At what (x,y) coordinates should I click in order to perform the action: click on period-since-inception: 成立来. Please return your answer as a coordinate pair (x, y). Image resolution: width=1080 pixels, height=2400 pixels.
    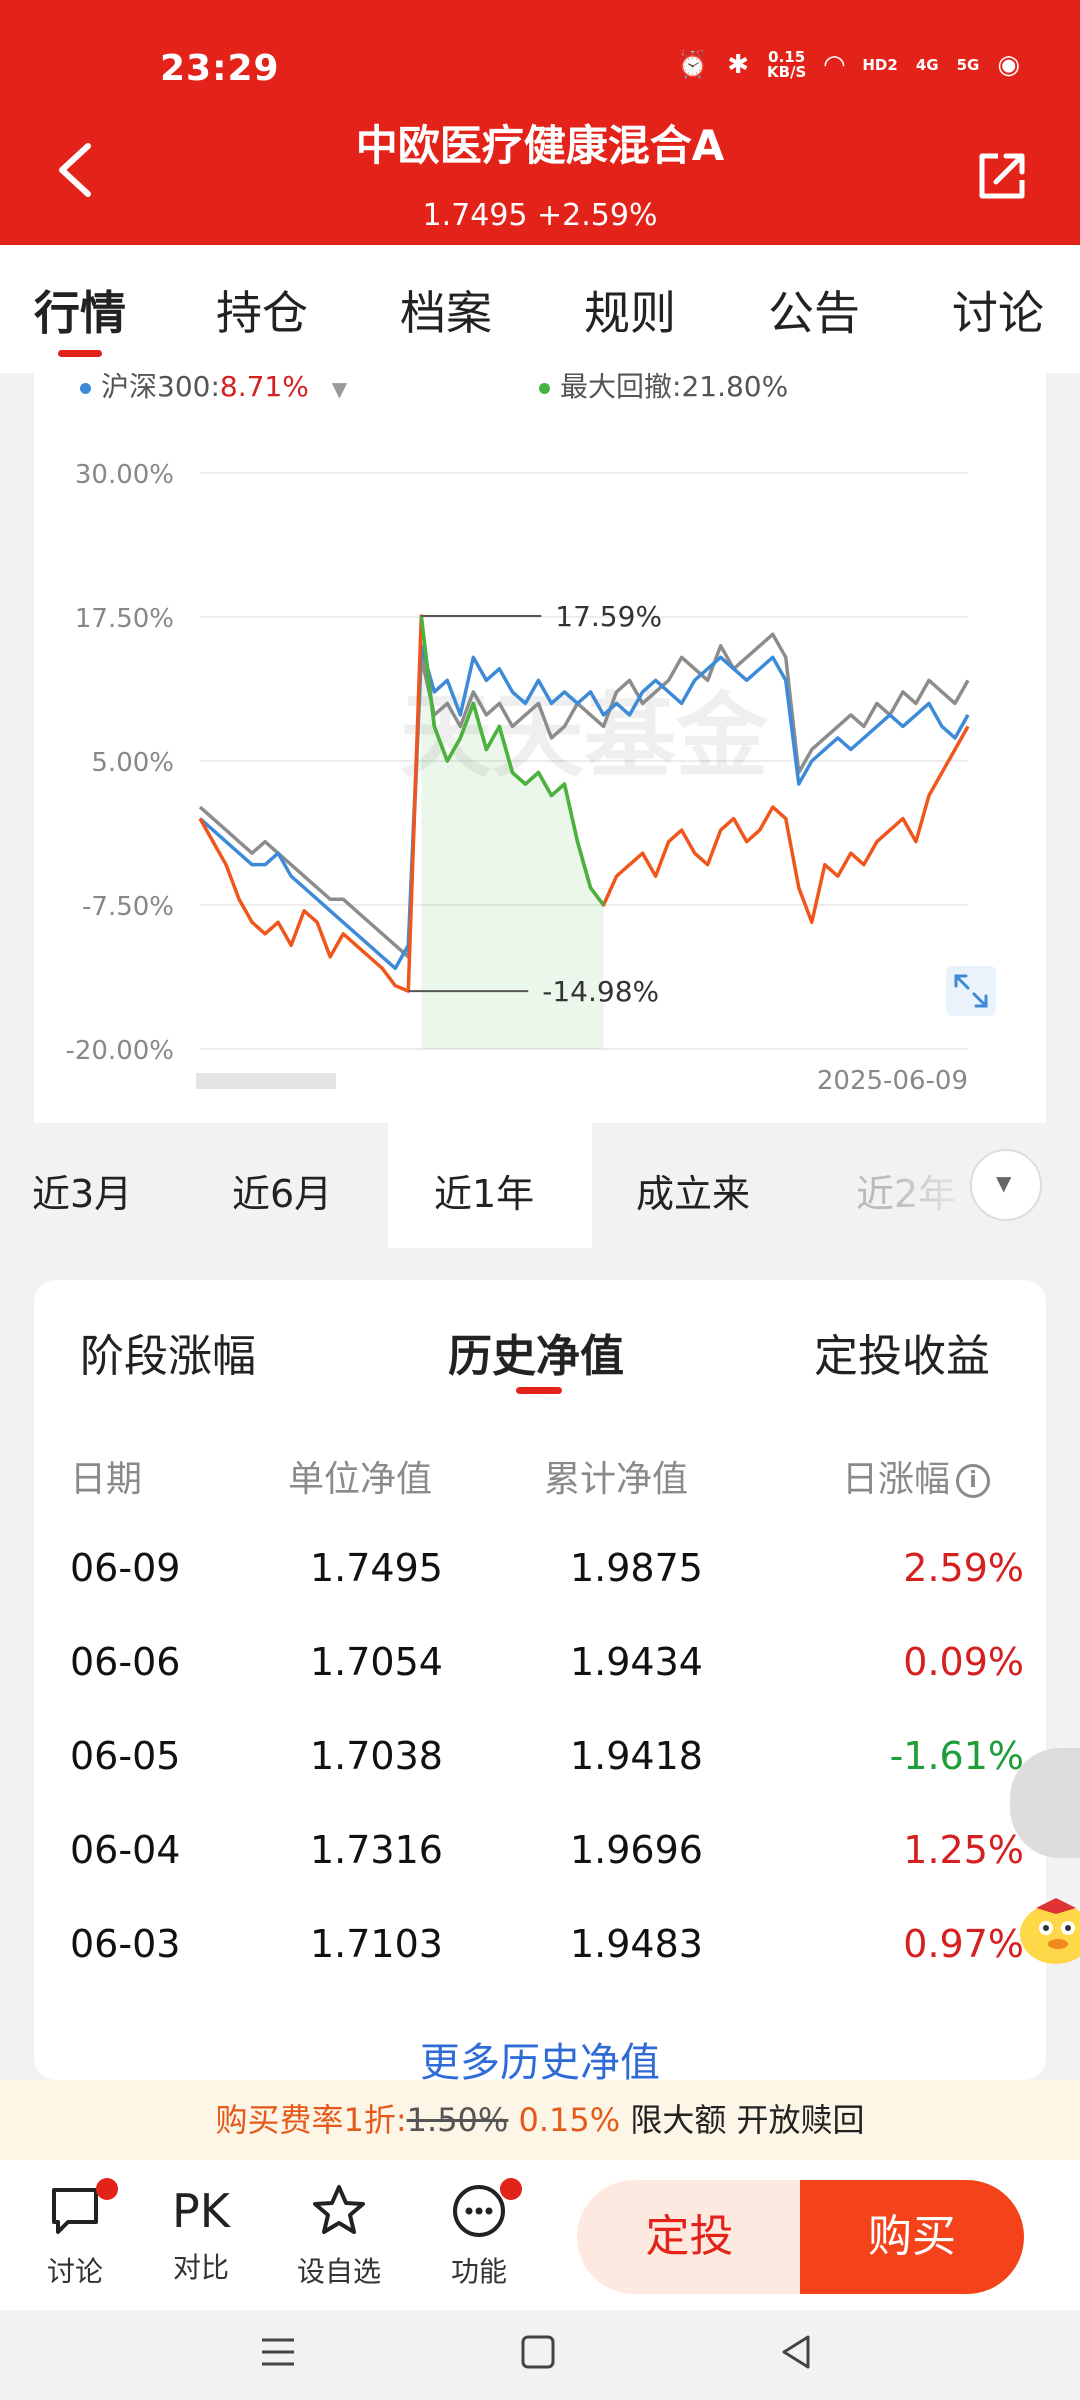
    Looking at the image, I should click on (693, 1190).